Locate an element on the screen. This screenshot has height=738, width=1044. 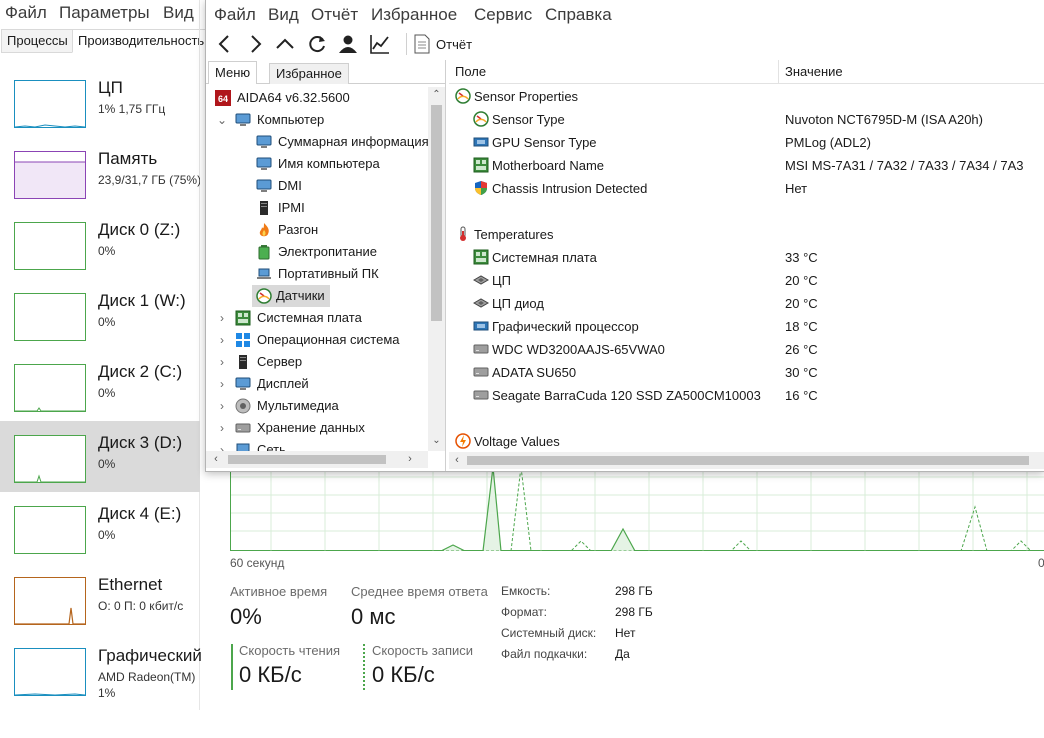
column-header-value: Значение is located at coordinates (814, 72).